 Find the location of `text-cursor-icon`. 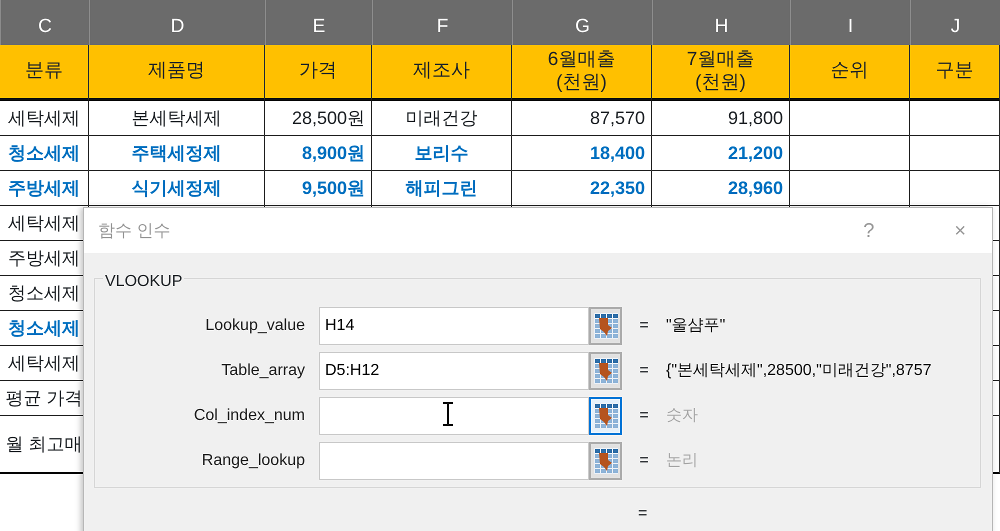

text-cursor-icon is located at coordinates (448, 414).